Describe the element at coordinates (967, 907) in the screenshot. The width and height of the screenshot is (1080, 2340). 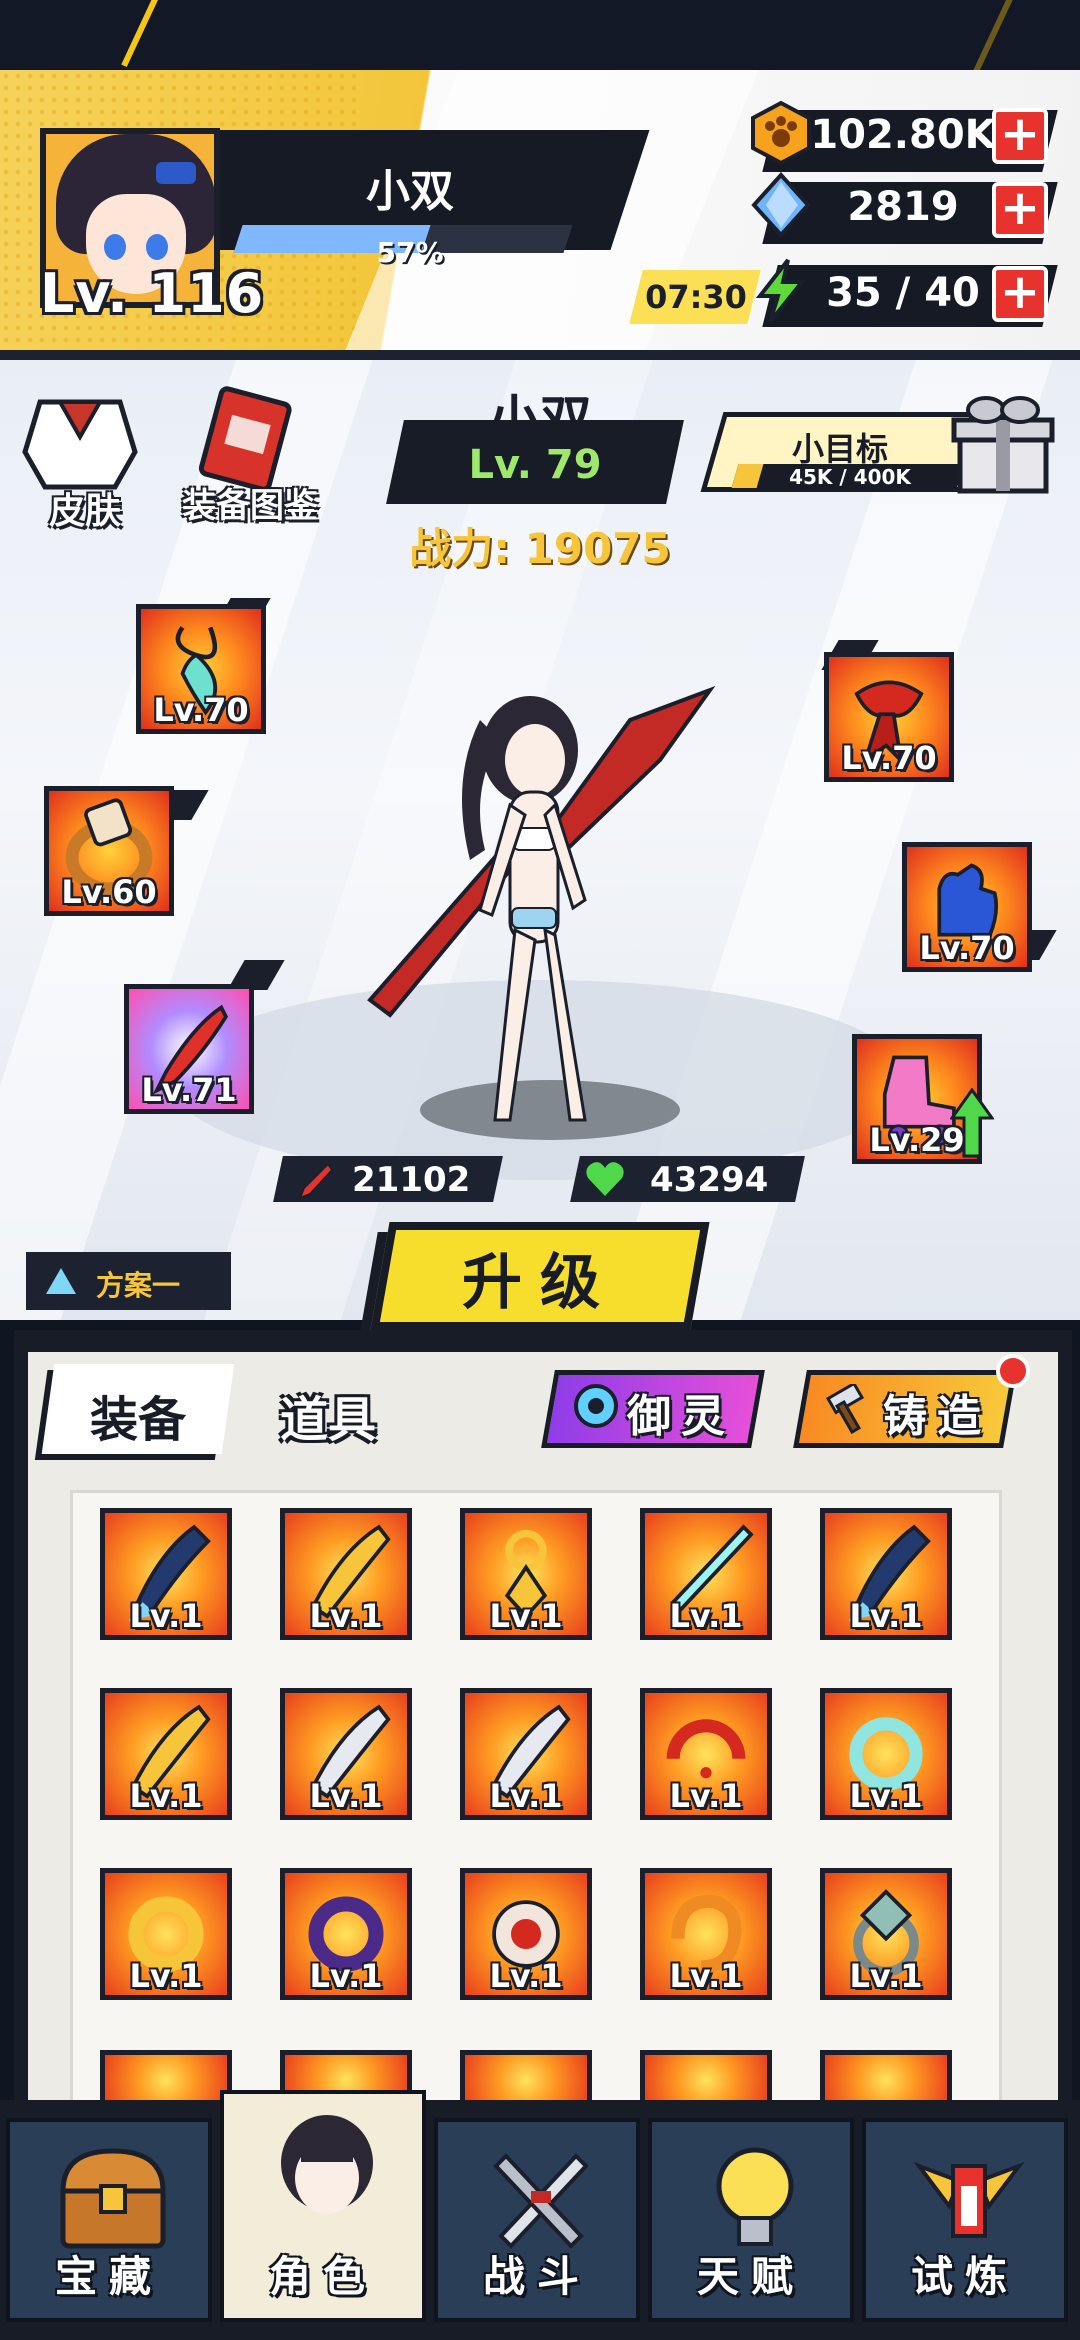
I see `equip-slot-gloves: Lv.70` at that location.